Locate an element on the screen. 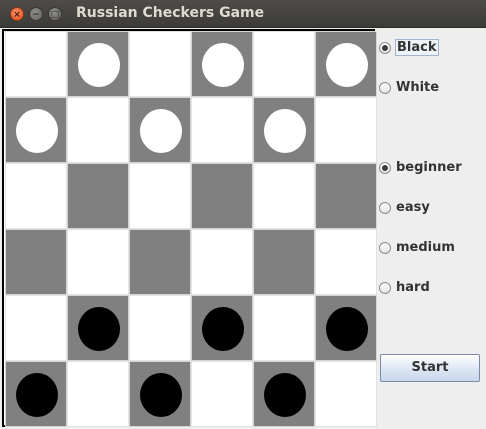  radio-label: easy is located at coordinates (413, 207).